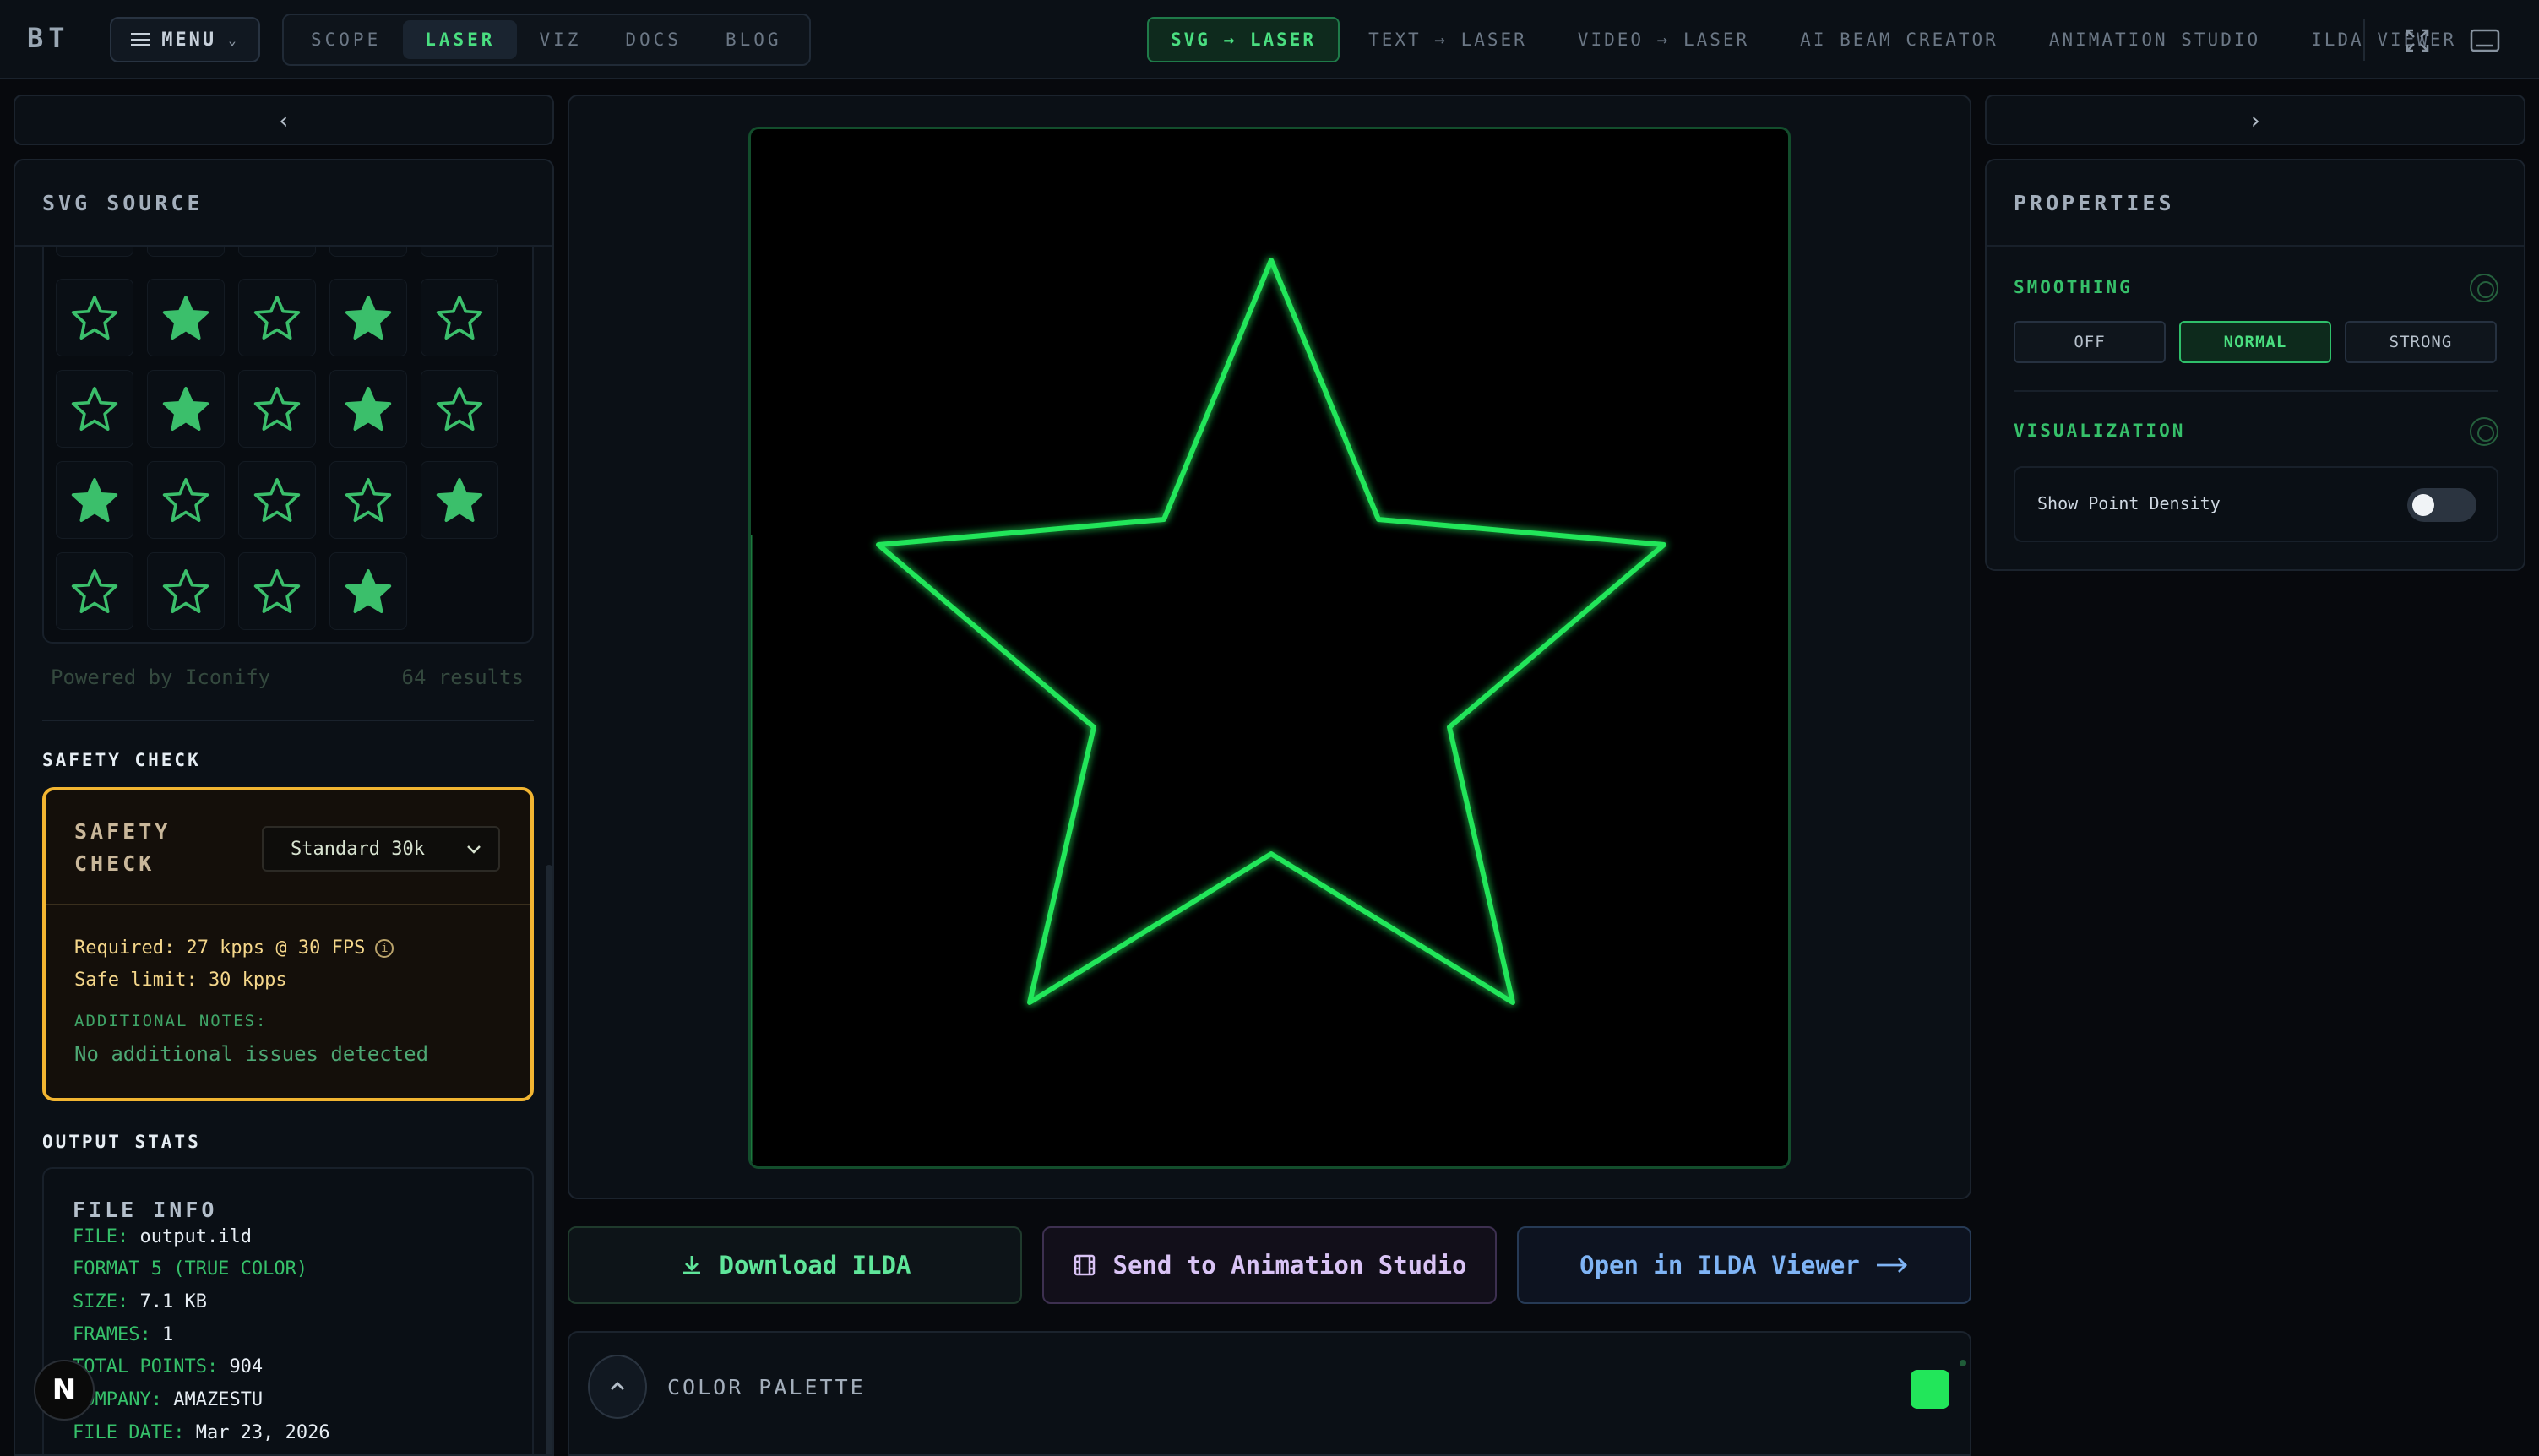  Describe the element at coordinates (190, 1268) in the screenshot. I see `stat-format: FORMAT 5 (TRUE COLOR)` at that location.